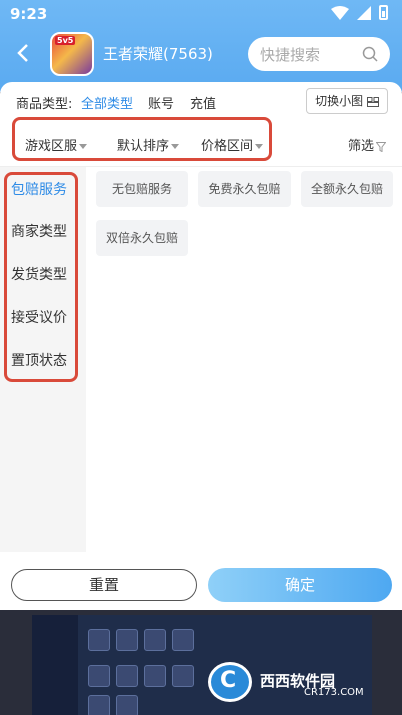  I want to click on search-icon, so click(370, 54).